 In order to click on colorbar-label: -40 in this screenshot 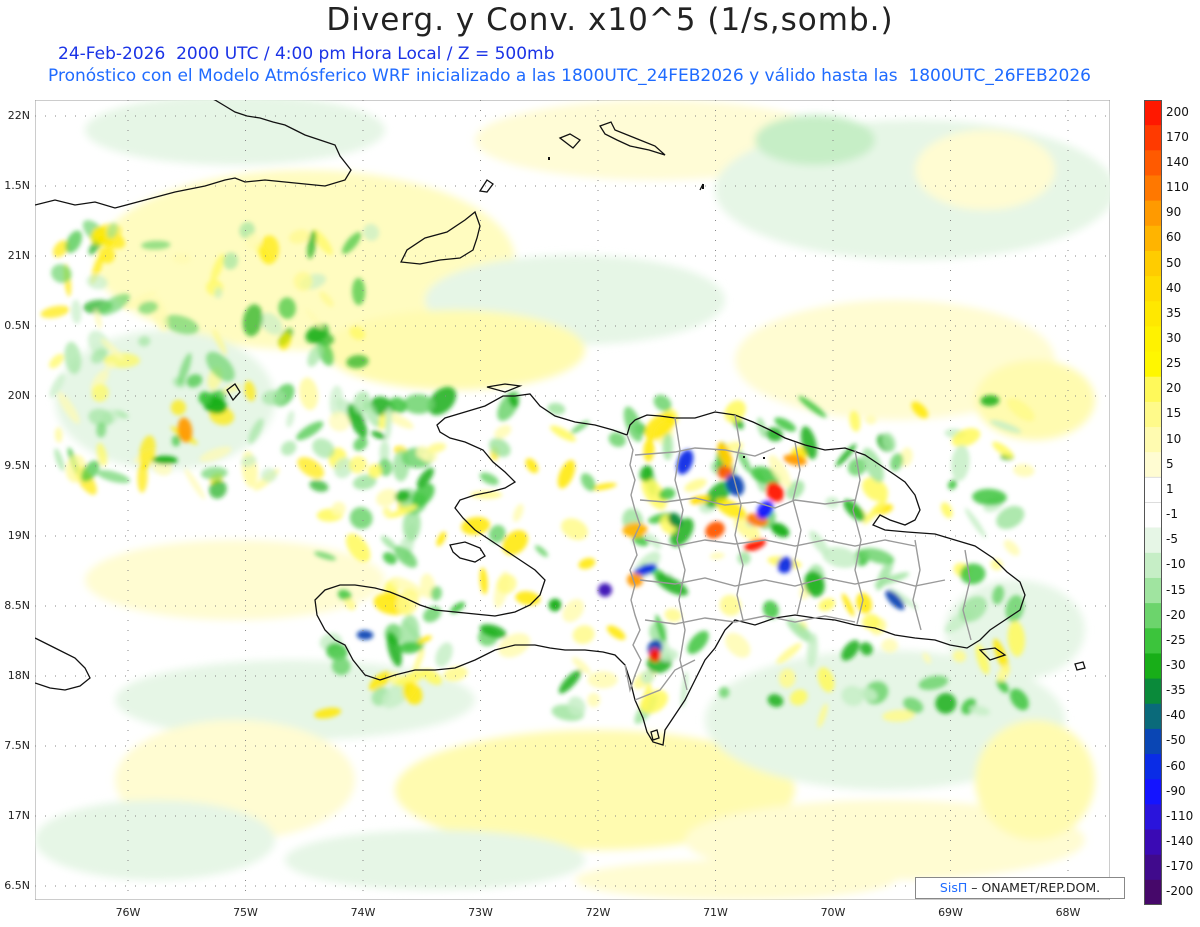, I will do `click(1176, 715)`.